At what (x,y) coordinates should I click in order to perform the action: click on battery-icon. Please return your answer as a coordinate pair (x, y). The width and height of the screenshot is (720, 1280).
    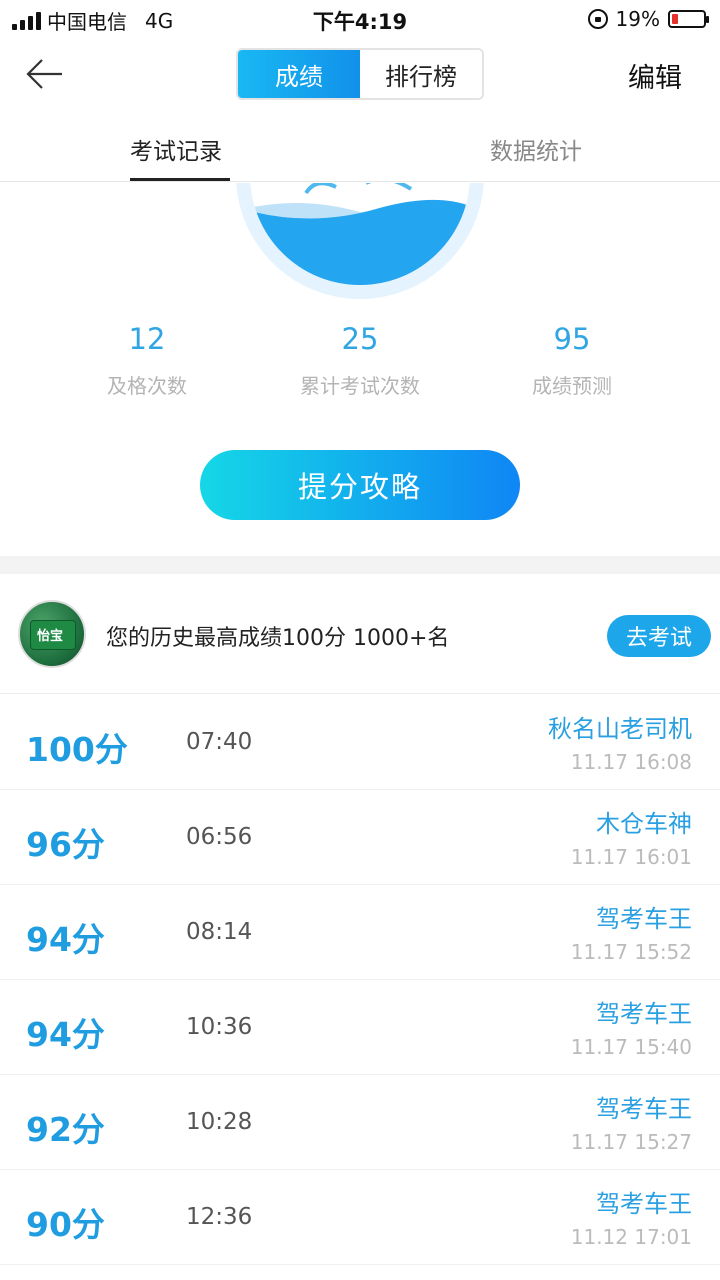
    Looking at the image, I should click on (688, 19).